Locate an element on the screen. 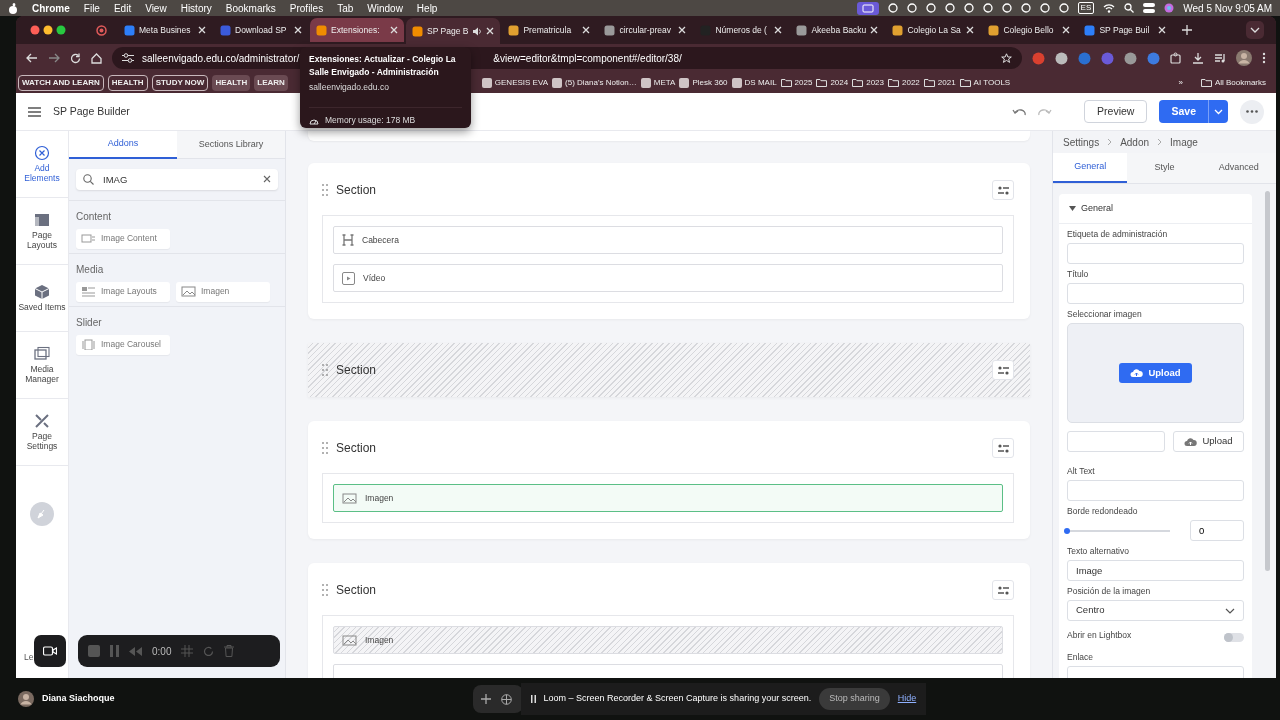 This screenshot has height=720, width=1280. input-source: ES is located at coordinates (1086, 8).